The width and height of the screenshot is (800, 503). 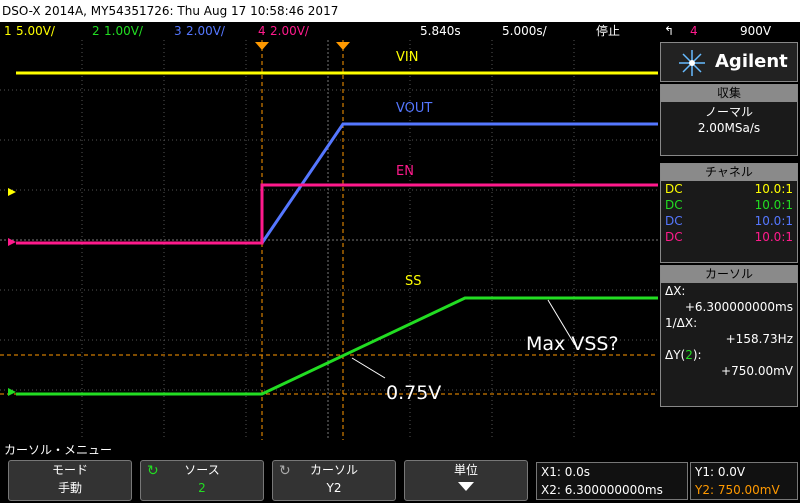 I want to click on source-value: 2, so click(x=202, y=488).